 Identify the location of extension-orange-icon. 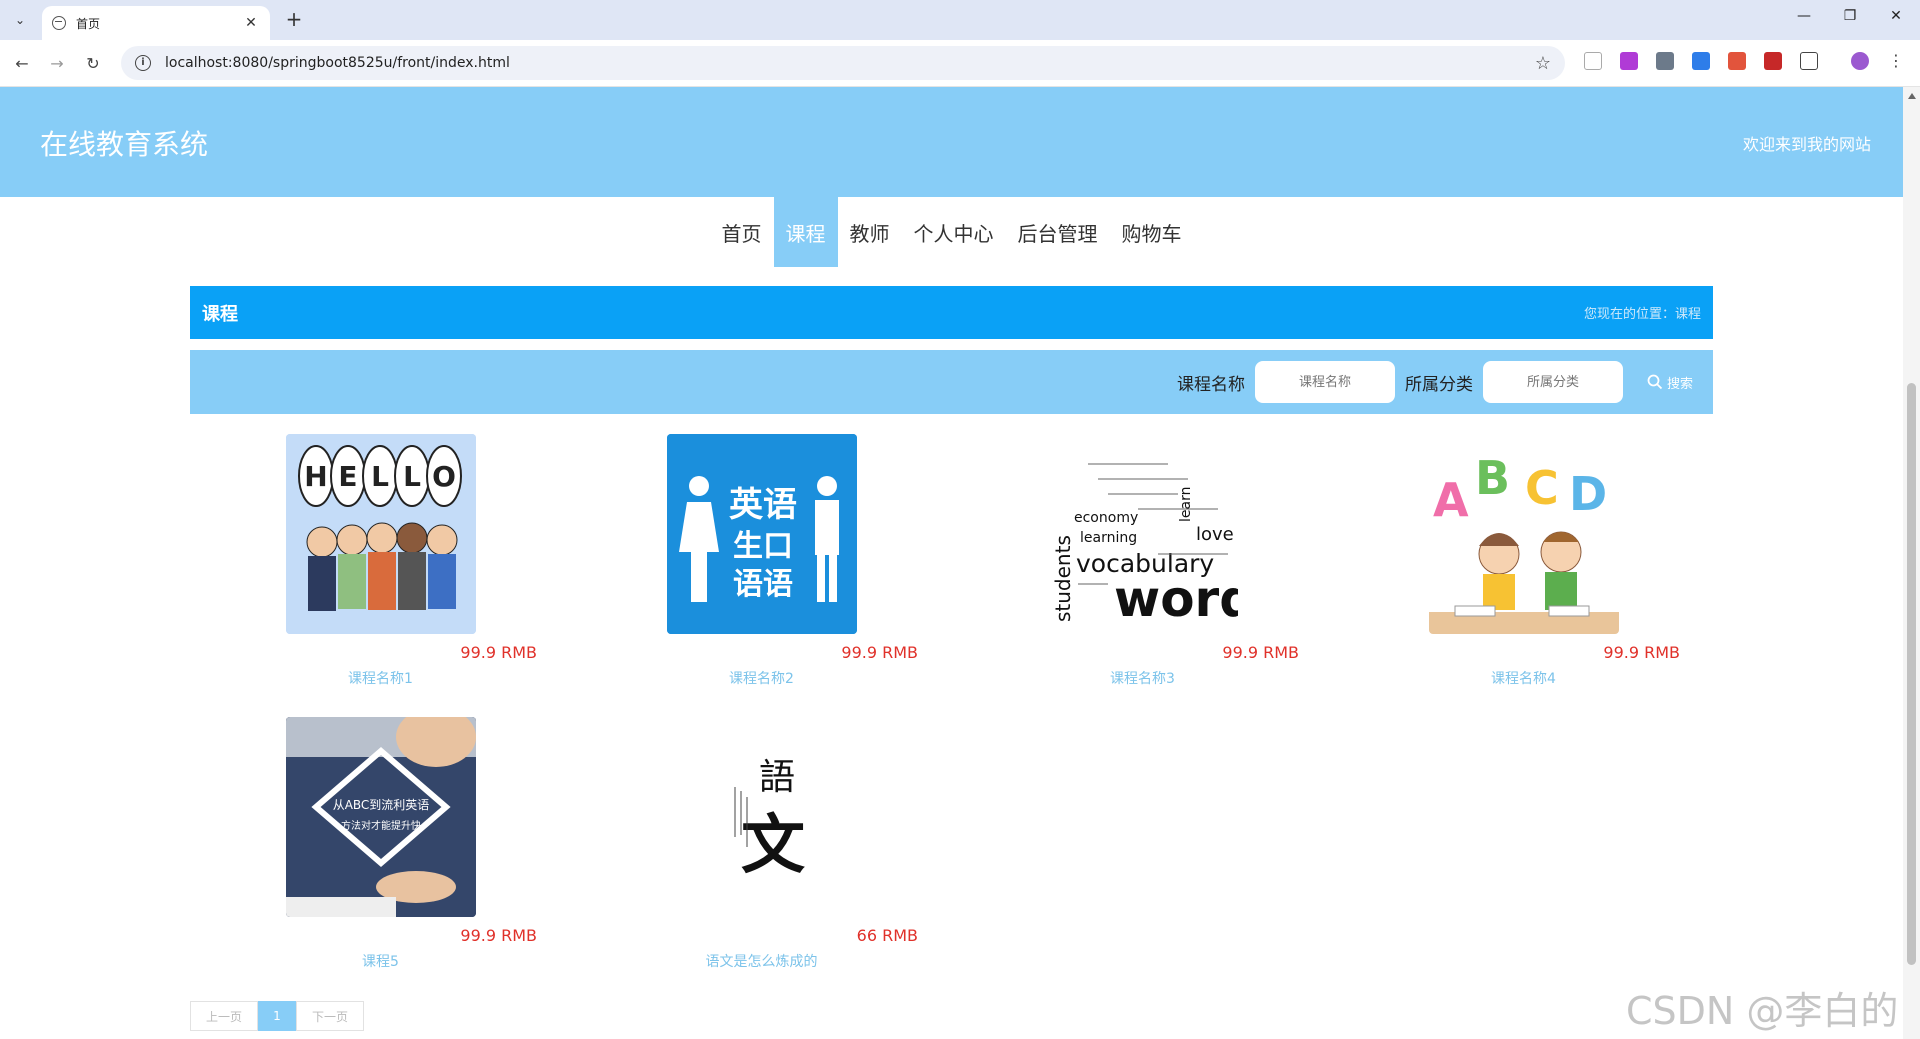
(1737, 61).